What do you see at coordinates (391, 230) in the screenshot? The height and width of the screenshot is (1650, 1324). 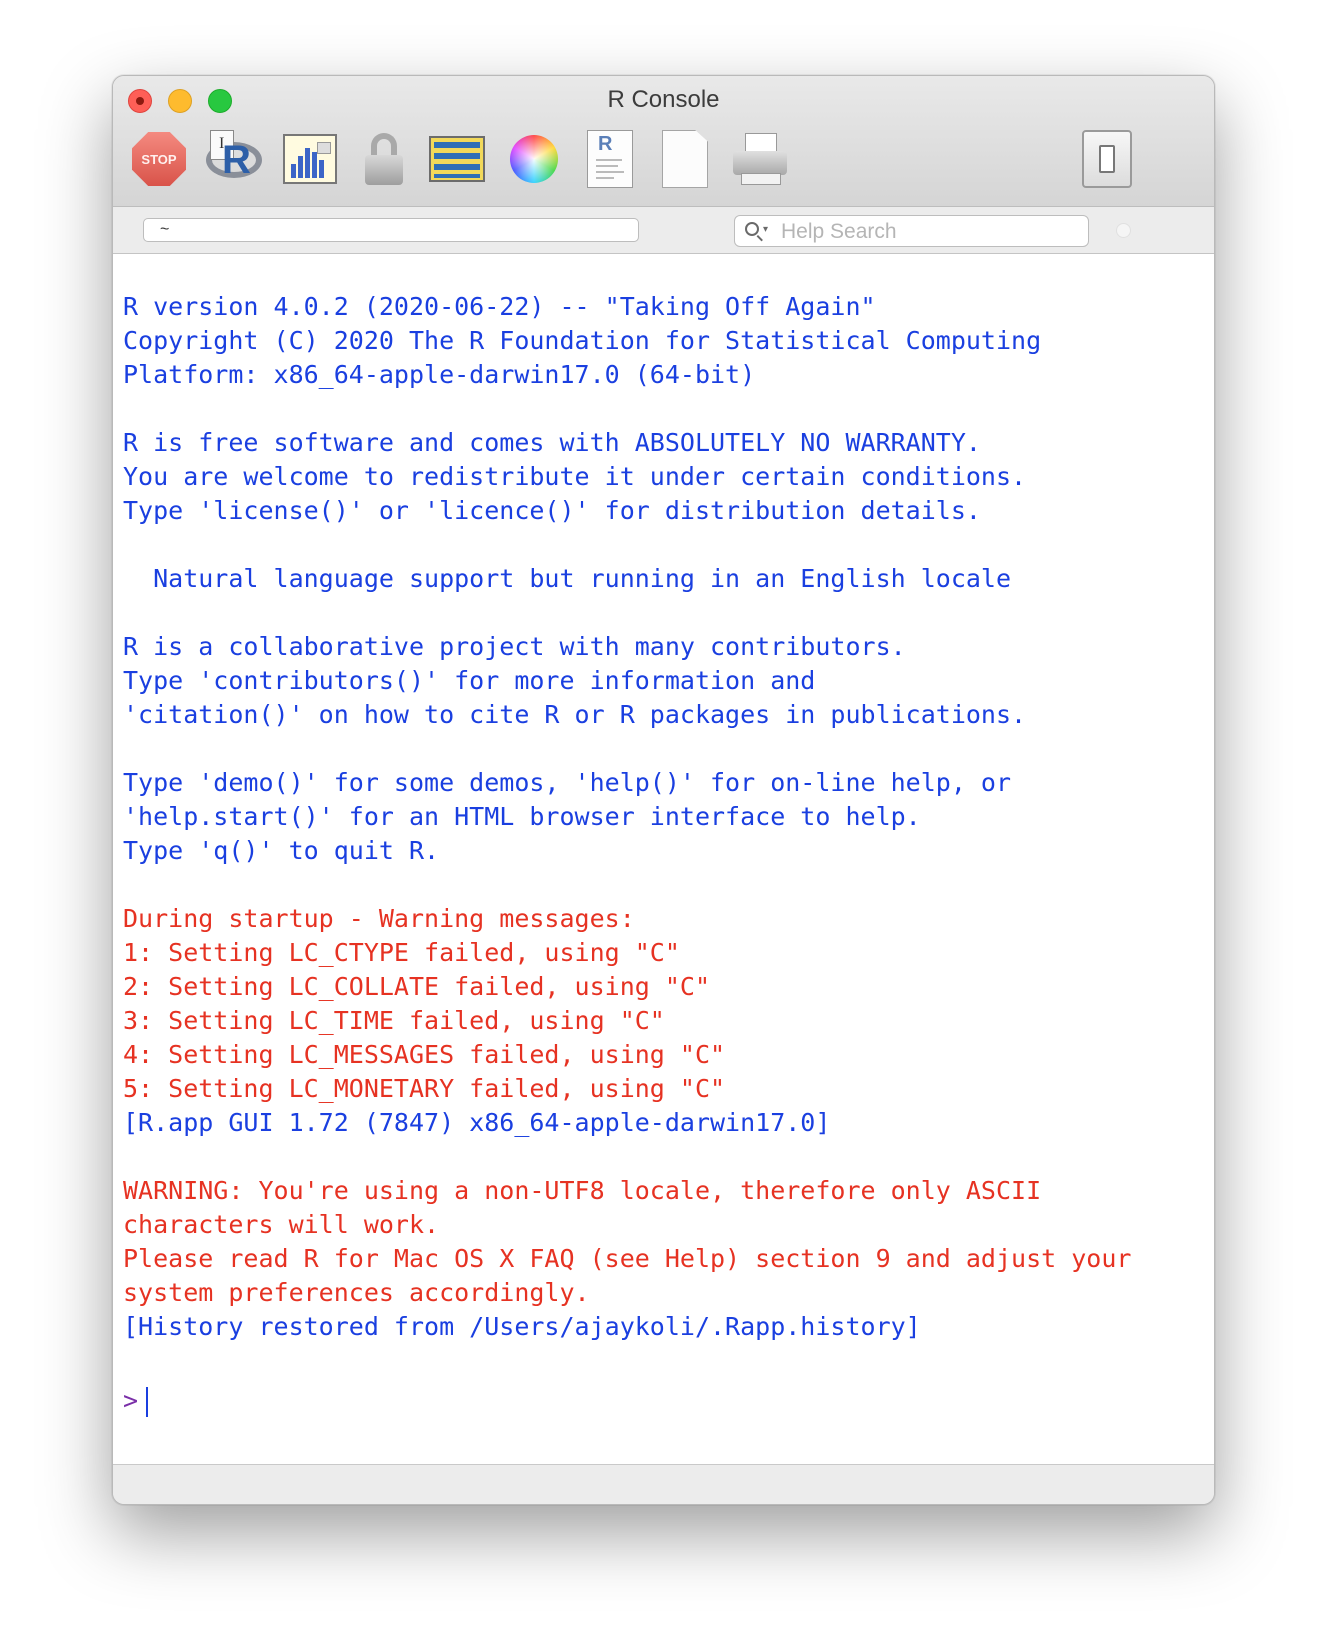 I see `working-directory-field: ~` at bounding box center [391, 230].